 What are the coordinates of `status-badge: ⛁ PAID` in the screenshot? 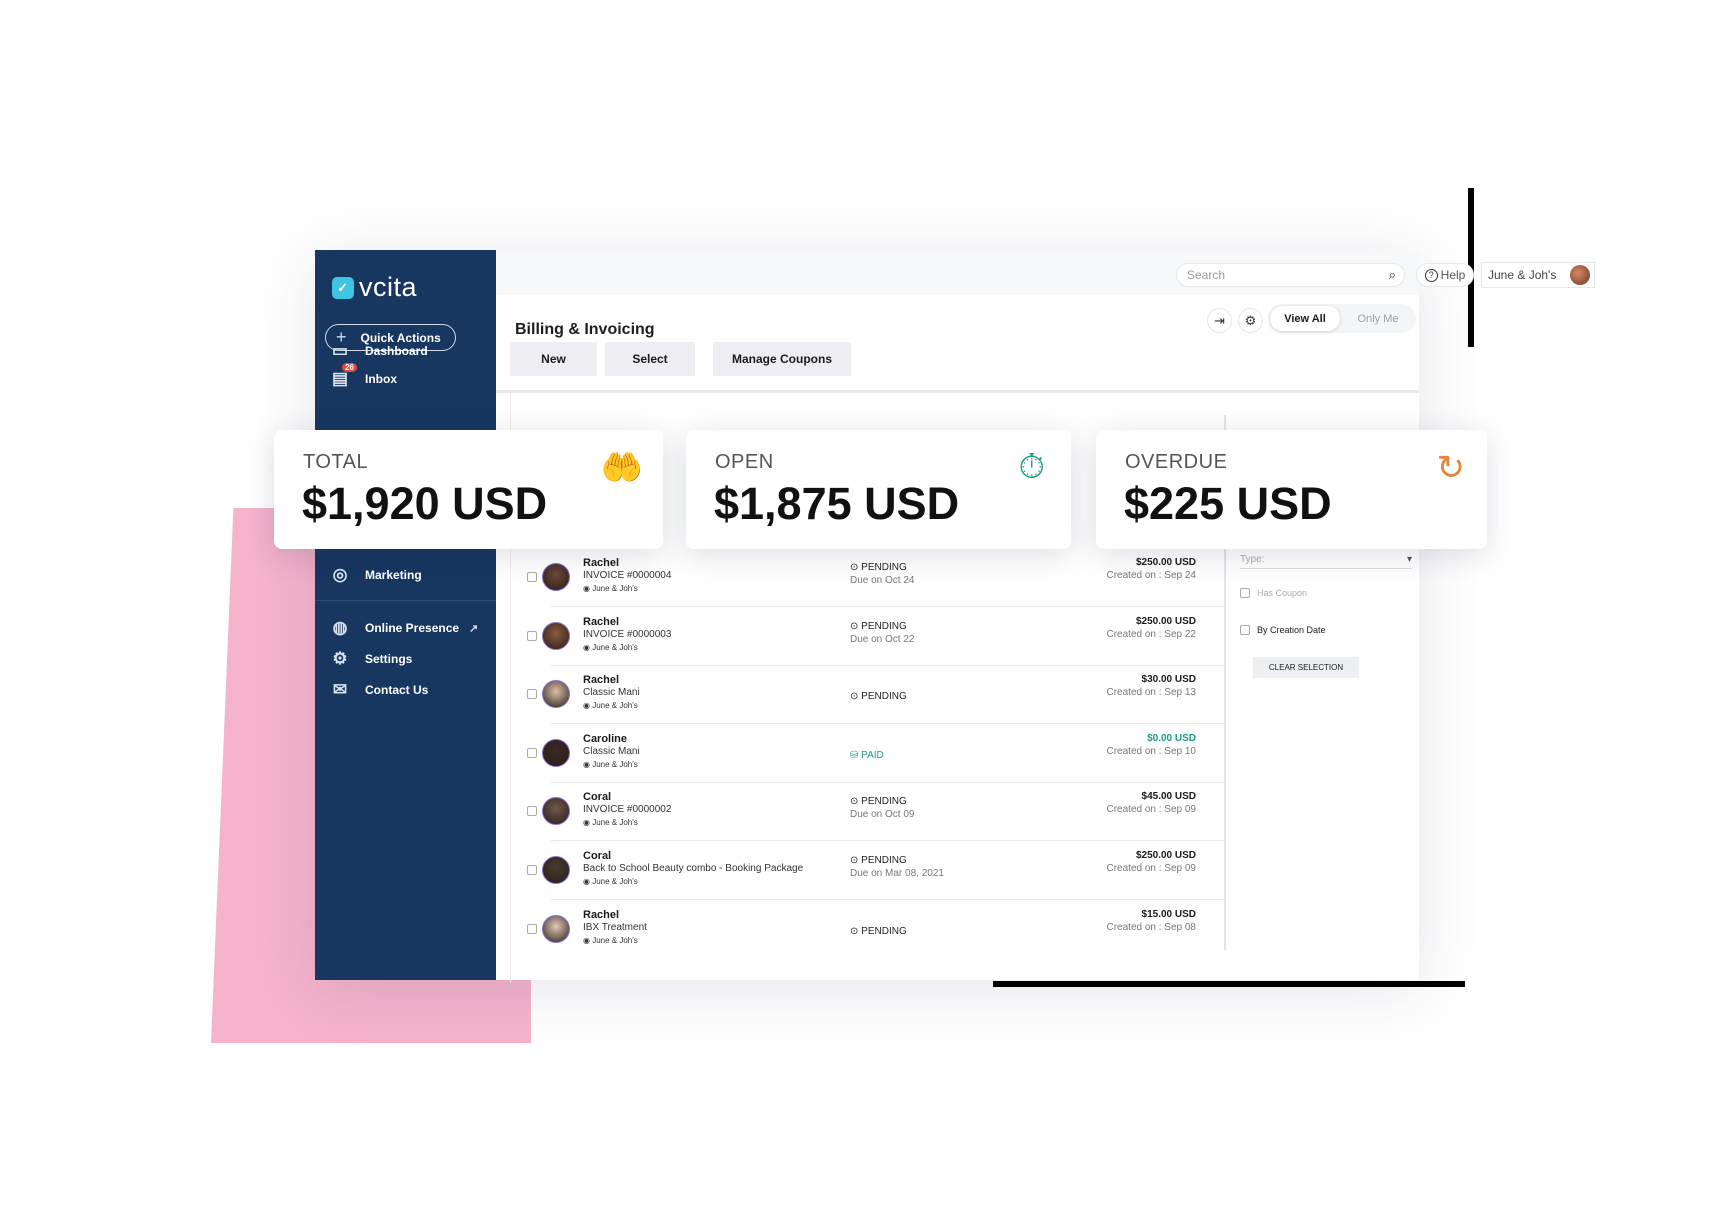 It's located at (867, 755).